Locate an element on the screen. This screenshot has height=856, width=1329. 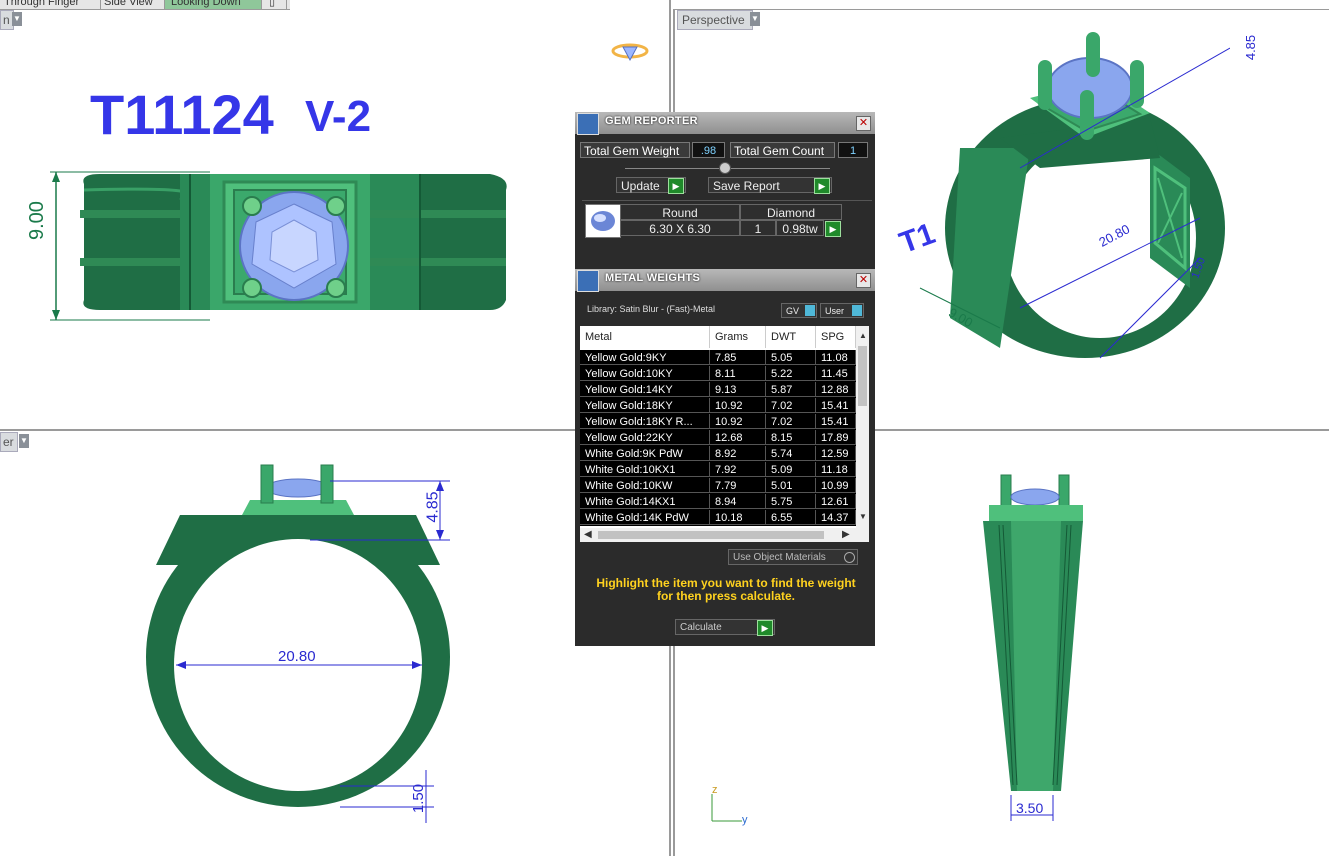
horizontal-scroll-thumb is located at coordinates (711, 535).